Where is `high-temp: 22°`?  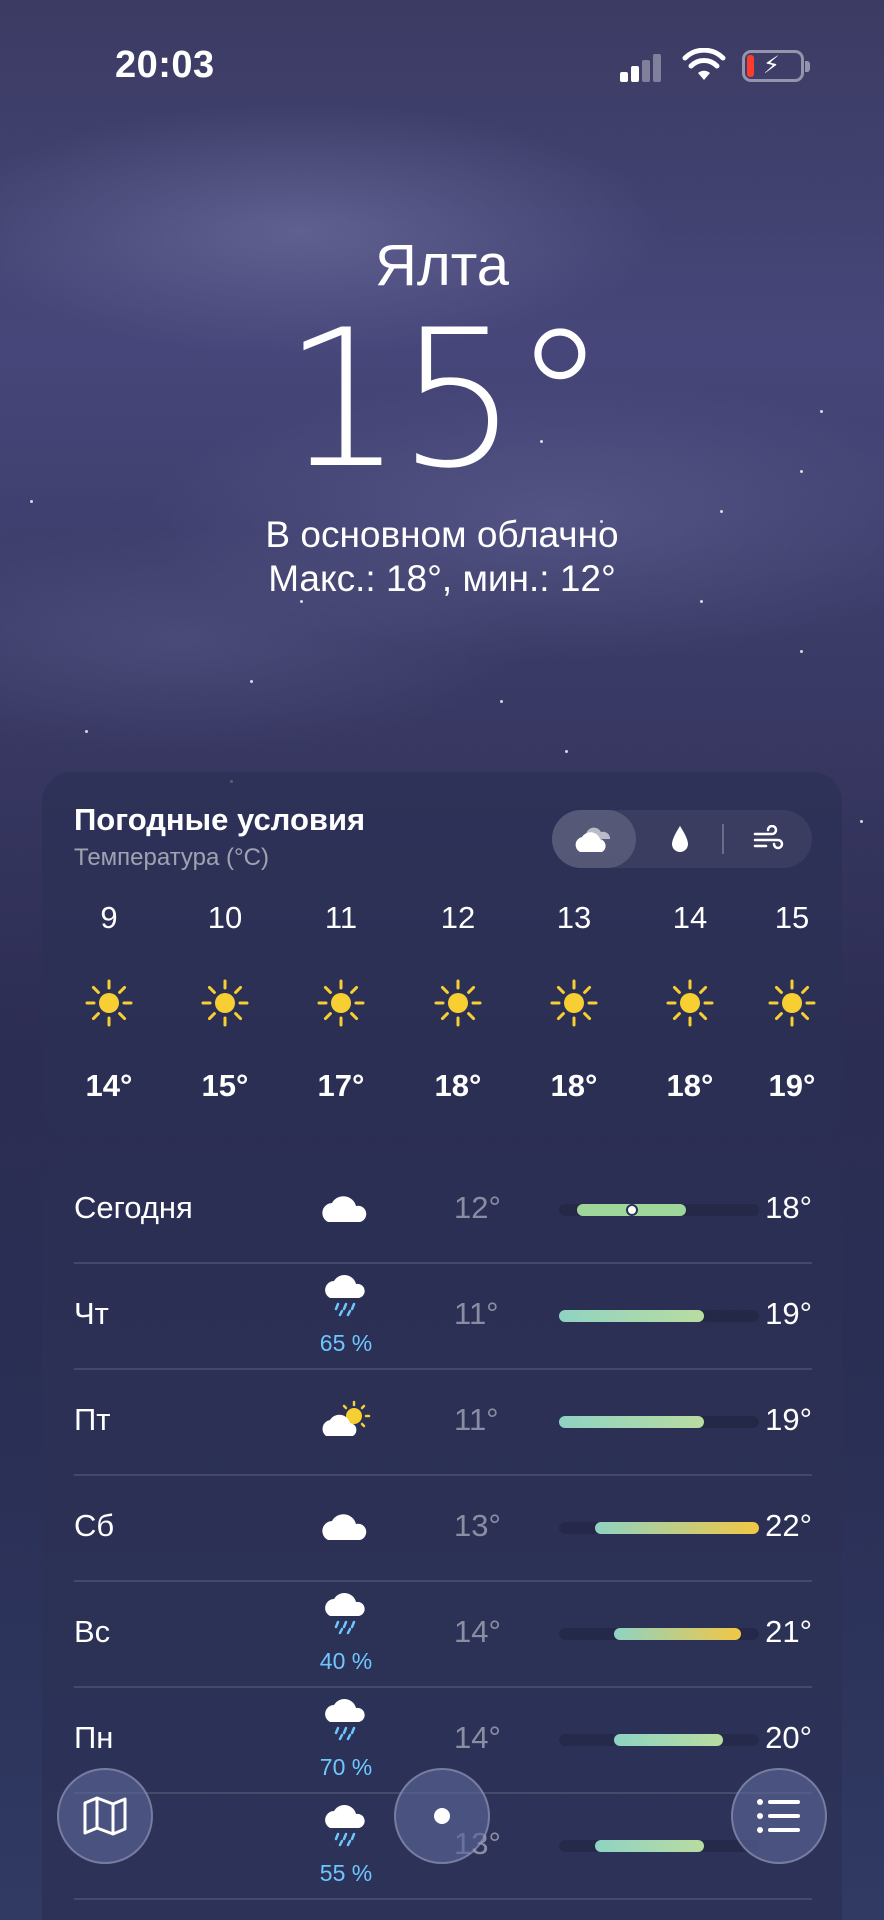 high-temp: 22° is located at coordinates (788, 1525).